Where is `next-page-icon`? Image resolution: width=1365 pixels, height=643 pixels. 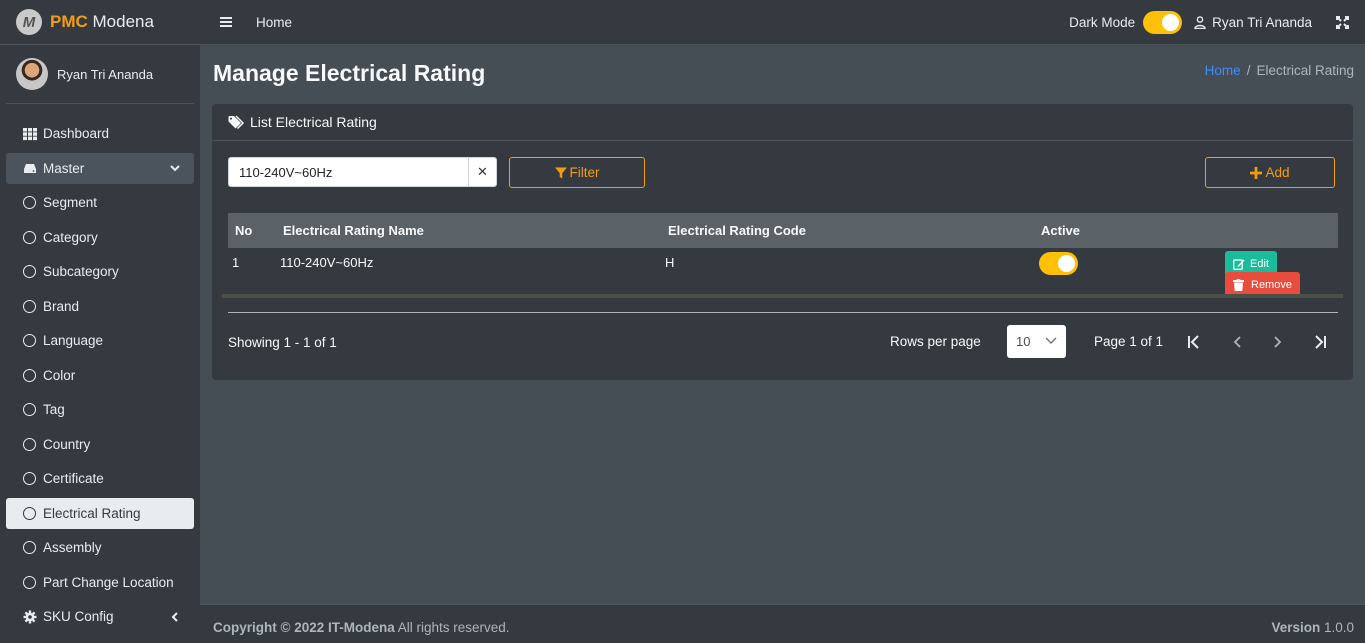
next-page-icon is located at coordinates (1277, 342).